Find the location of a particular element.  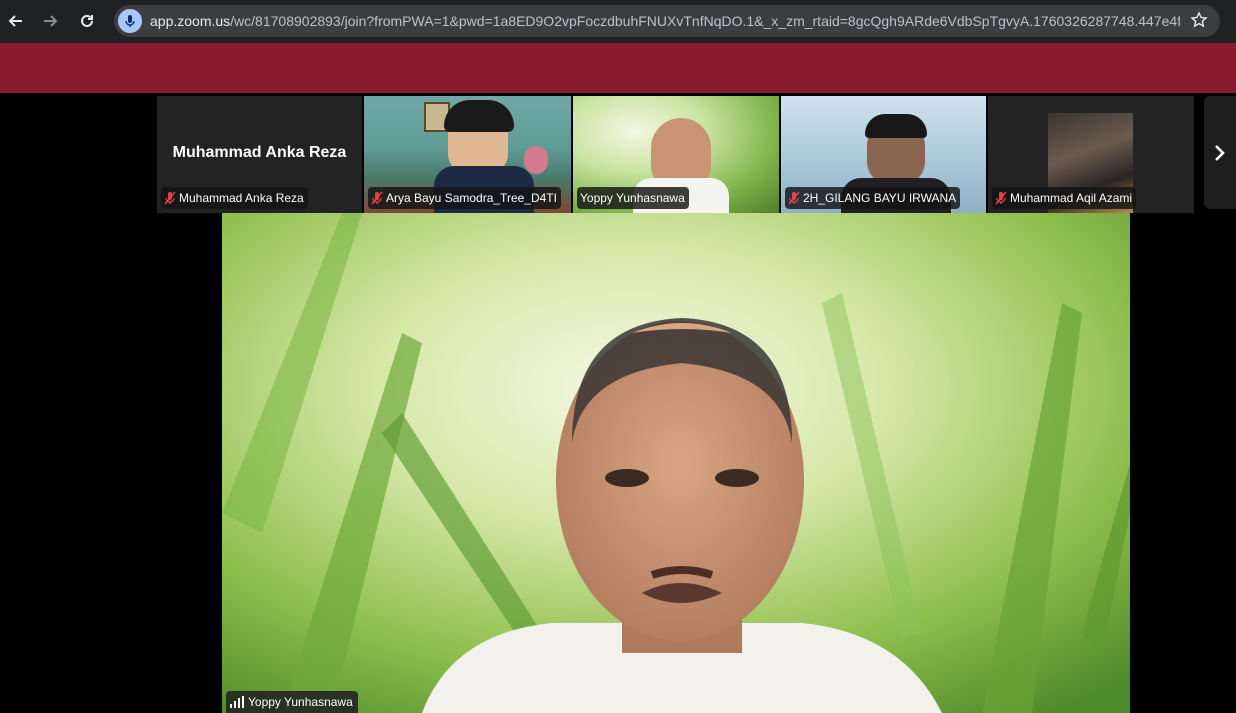

microphone-icon is located at coordinates (130, 21).